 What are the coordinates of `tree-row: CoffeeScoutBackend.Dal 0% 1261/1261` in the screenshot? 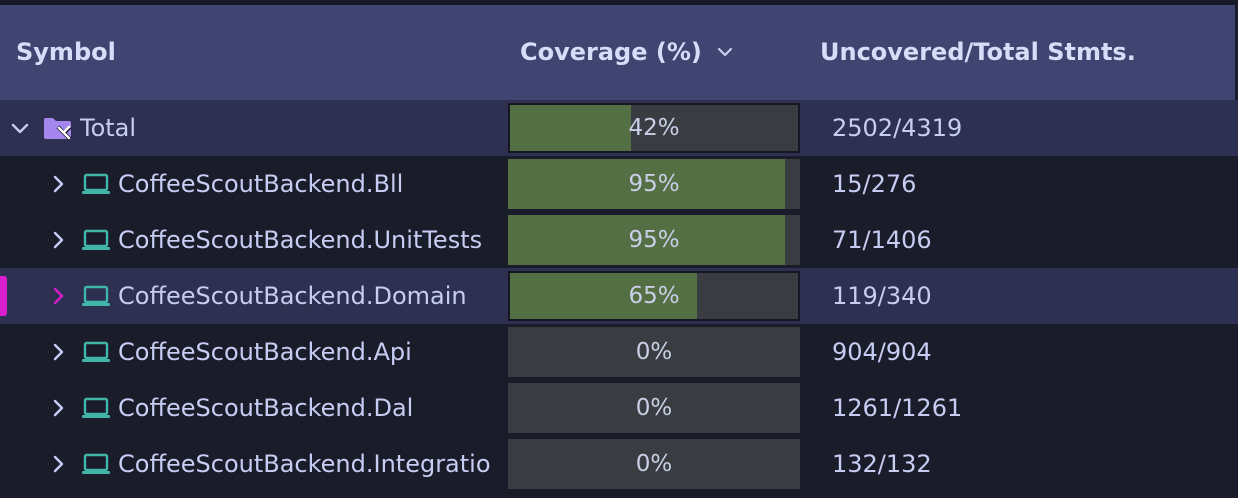 It's located at (619, 408).